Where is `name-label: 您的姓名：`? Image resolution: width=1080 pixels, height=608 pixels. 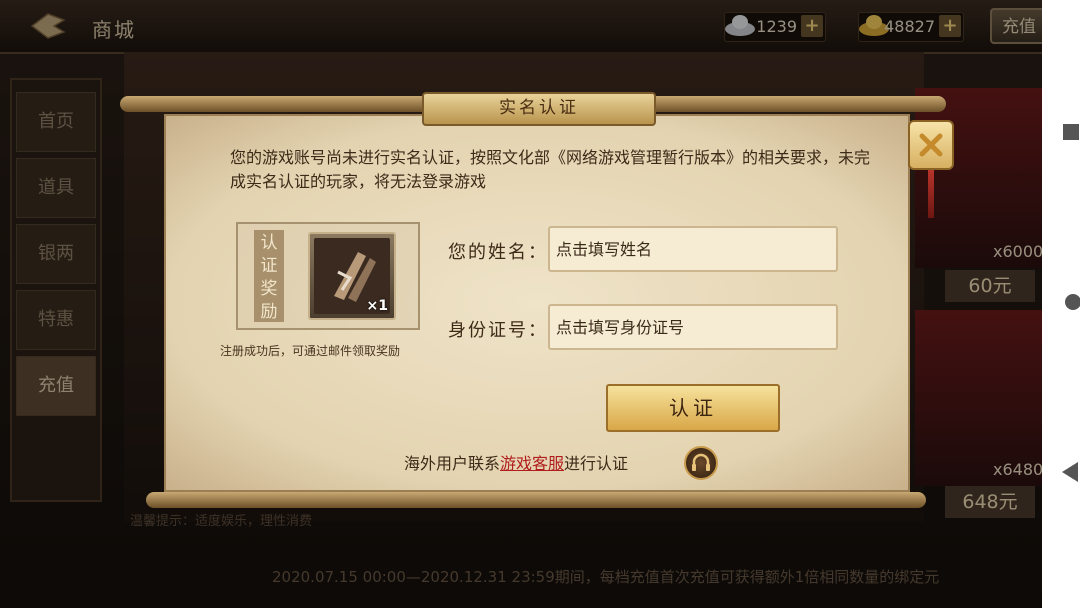 name-label: 您的姓名： is located at coordinates (498, 252).